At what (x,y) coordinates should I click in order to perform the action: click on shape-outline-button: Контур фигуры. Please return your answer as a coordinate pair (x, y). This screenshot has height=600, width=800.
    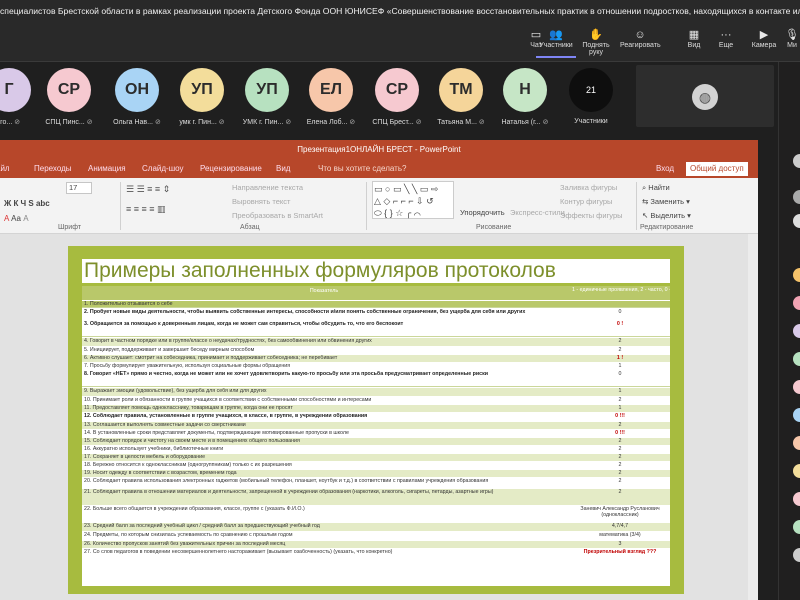
    Looking at the image, I should click on (586, 201).